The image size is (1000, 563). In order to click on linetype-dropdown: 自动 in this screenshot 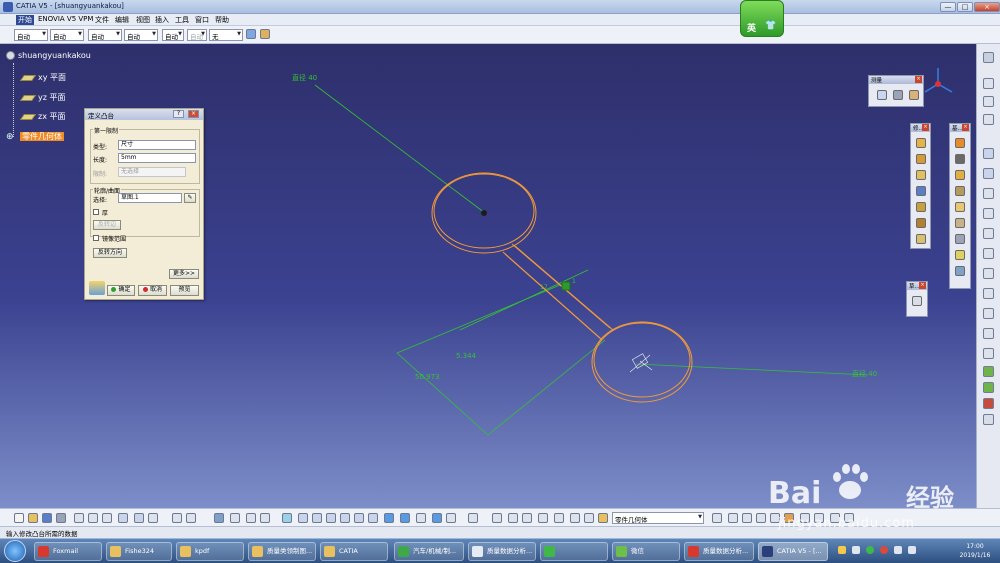, I will do `click(141, 35)`.